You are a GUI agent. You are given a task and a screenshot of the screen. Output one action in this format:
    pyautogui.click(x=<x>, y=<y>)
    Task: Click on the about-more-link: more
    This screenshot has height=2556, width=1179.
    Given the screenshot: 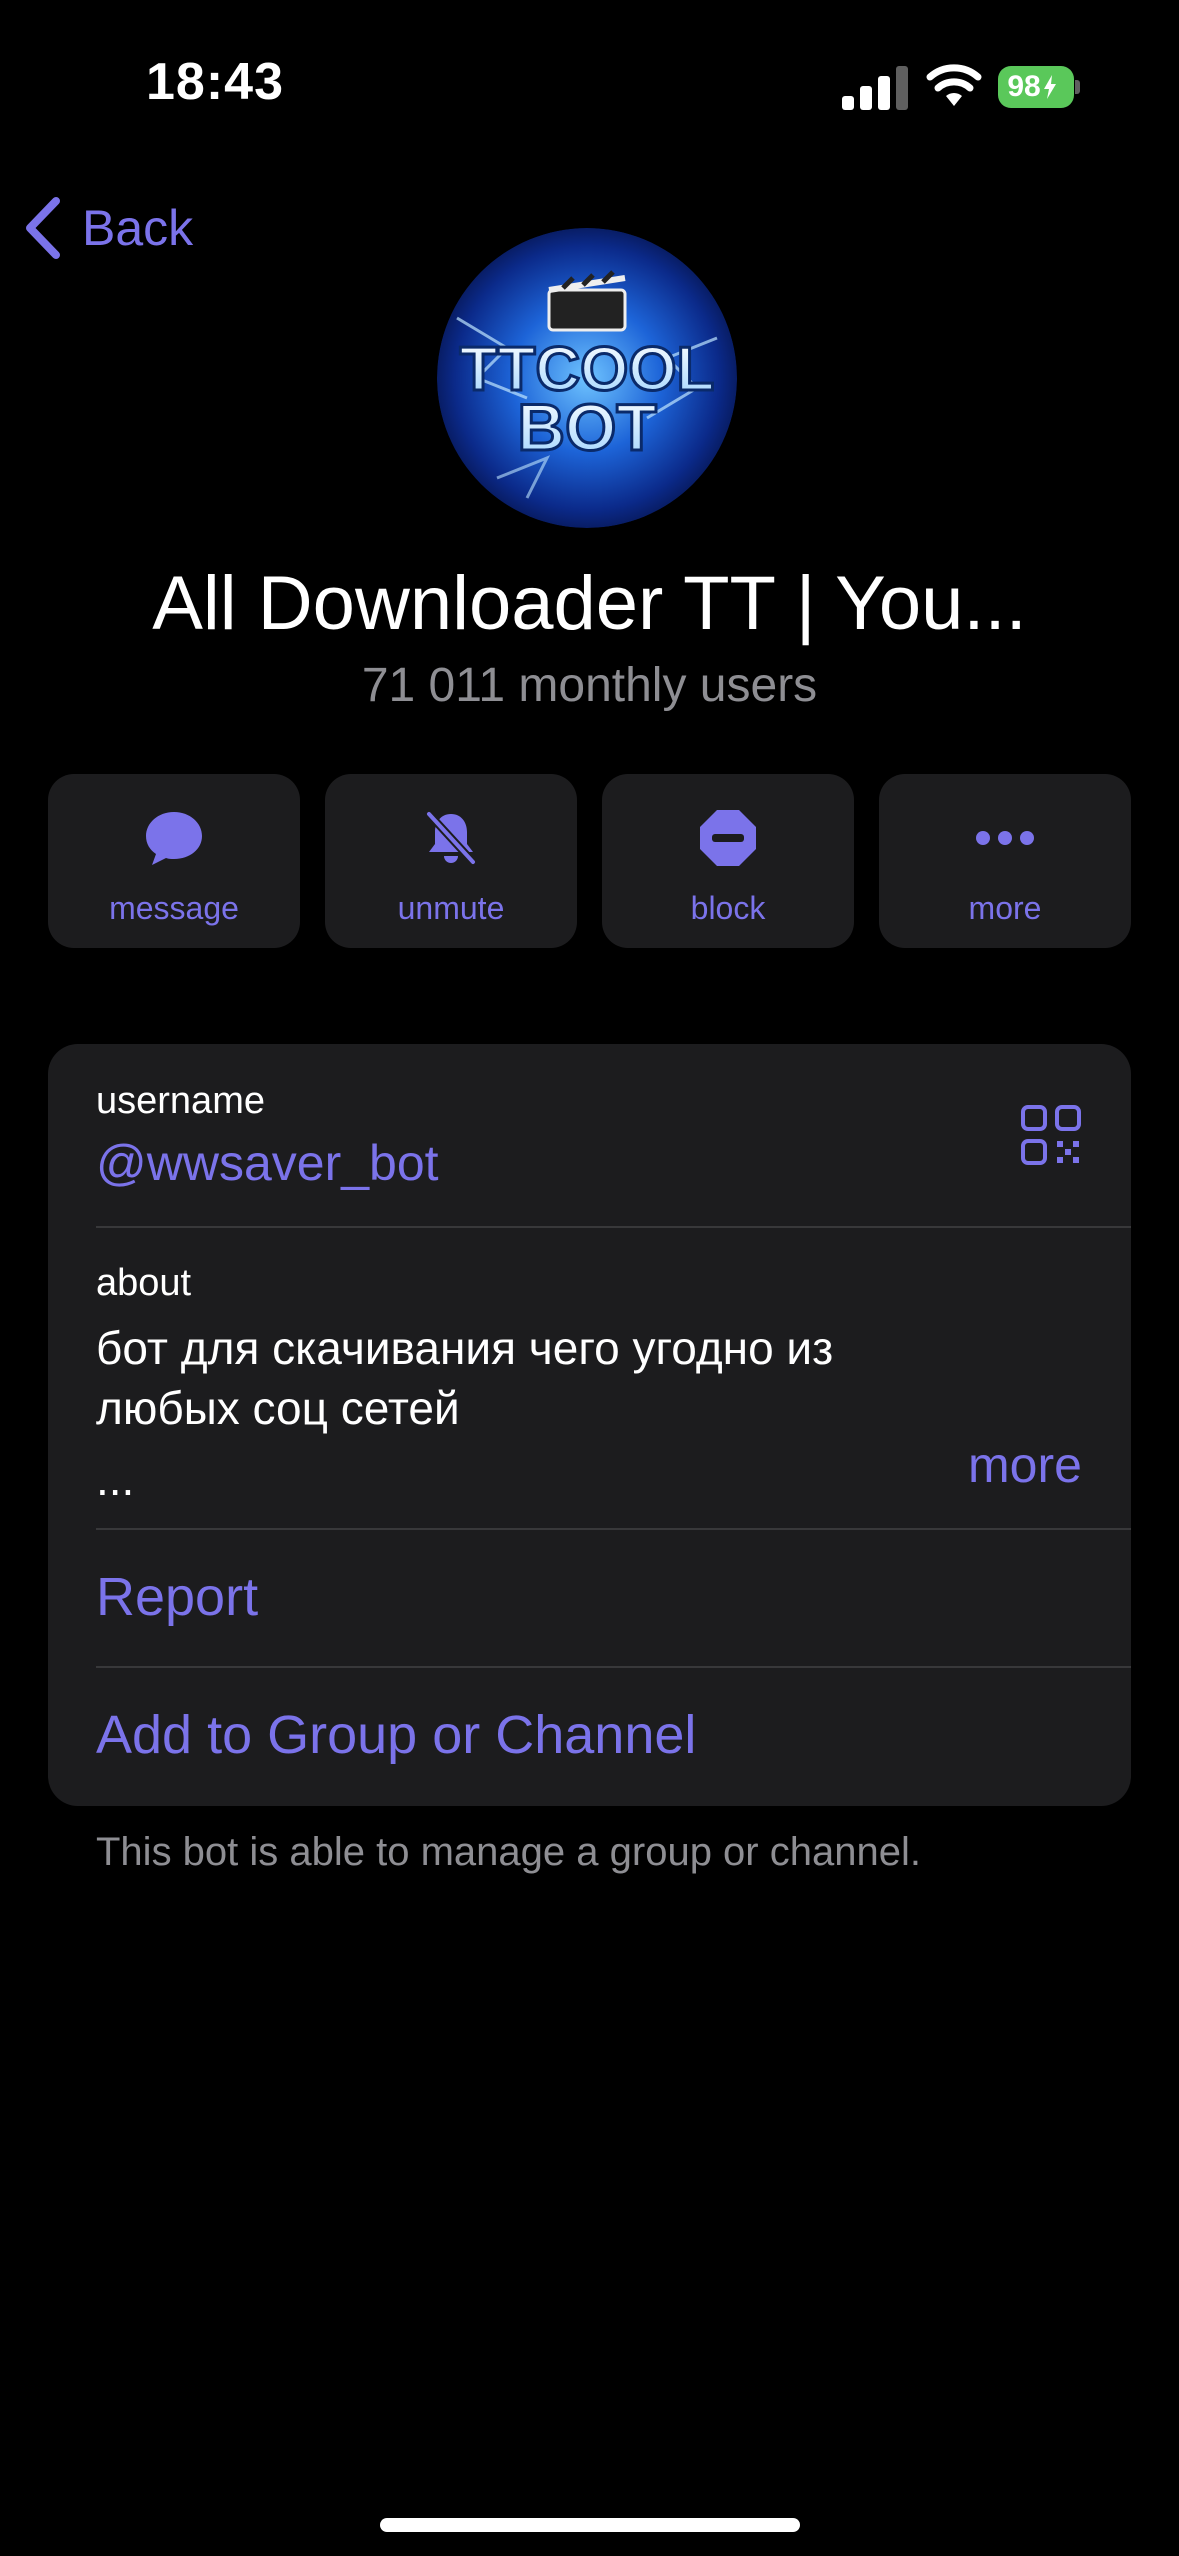 What is the action you would take?
    pyautogui.click(x=1025, y=1465)
    